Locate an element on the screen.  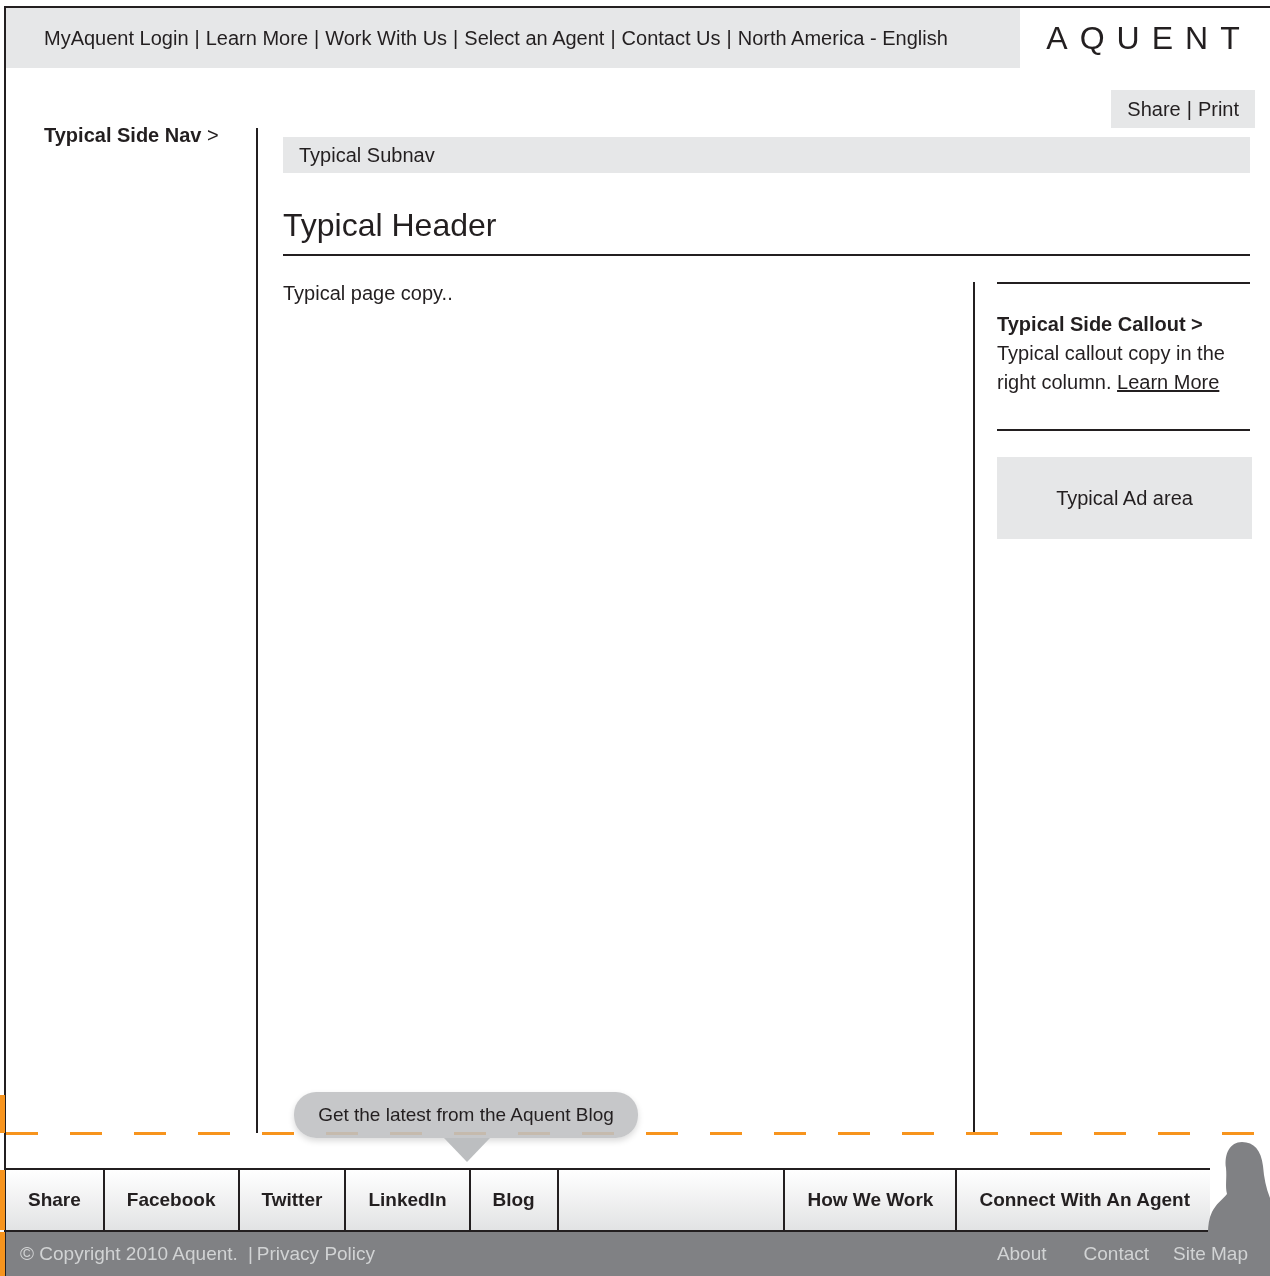
side-nav-link: Typical Side Nav > is located at coordinates (131, 135).